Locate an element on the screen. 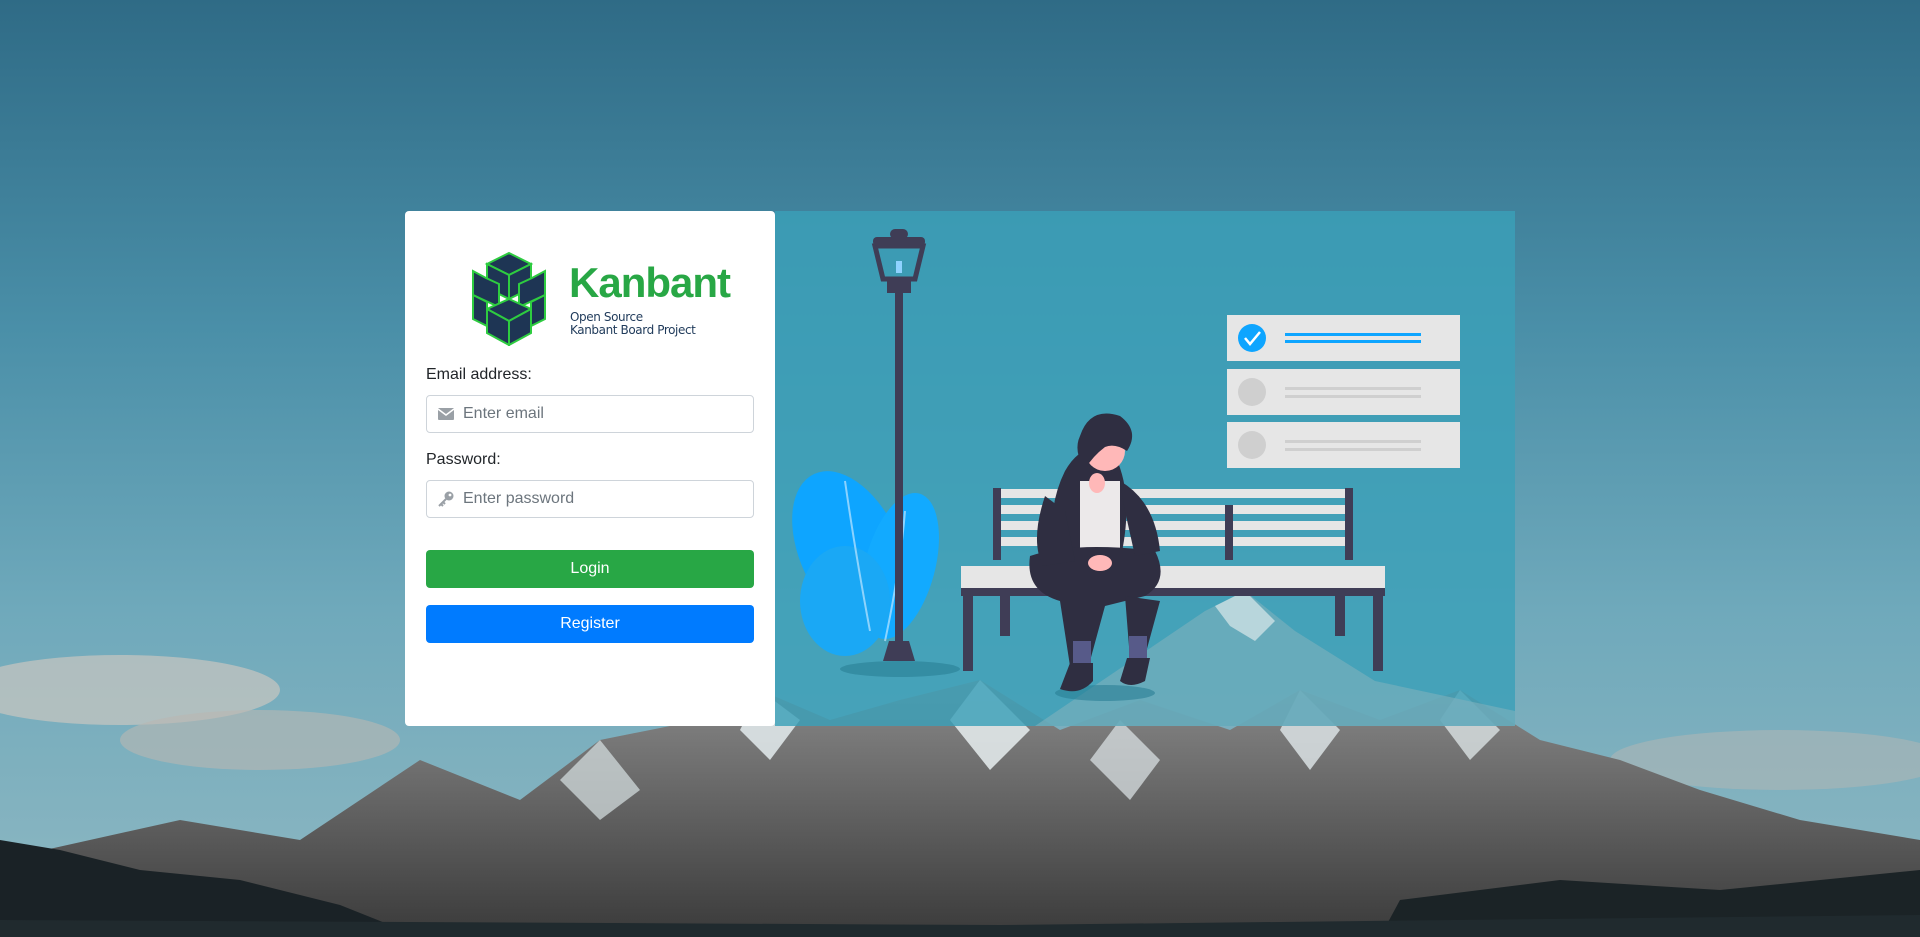 The width and height of the screenshot is (1920, 937). brand-tagline-line2: Kanbant Board Project is located at coordinates (633, 330).